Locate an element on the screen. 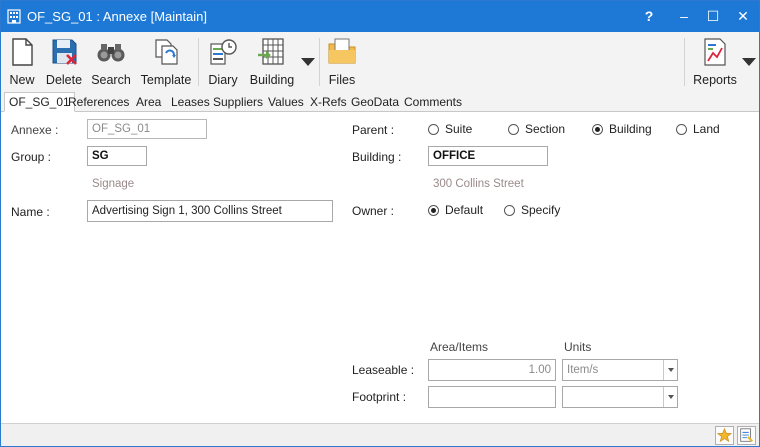  annexe-label: Annexe : is located at coordinates (35, 130).